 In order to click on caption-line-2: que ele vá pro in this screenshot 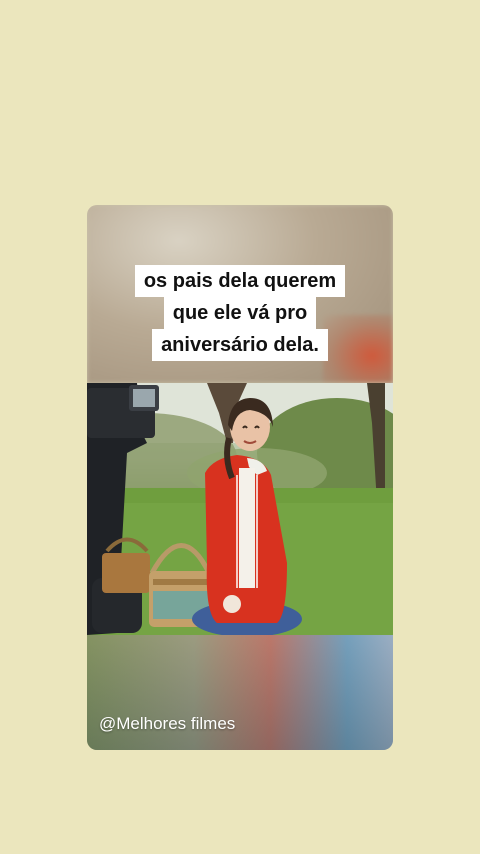, I will do `click(240, 313)`.